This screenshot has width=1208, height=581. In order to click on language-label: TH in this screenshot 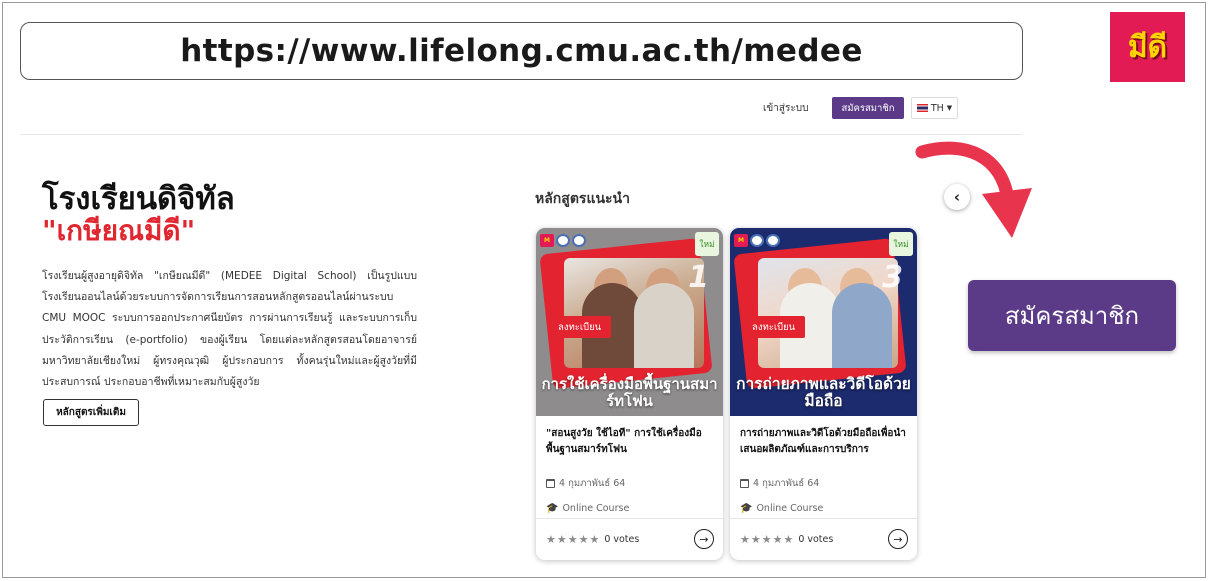, I will do `click(937, 108)`.